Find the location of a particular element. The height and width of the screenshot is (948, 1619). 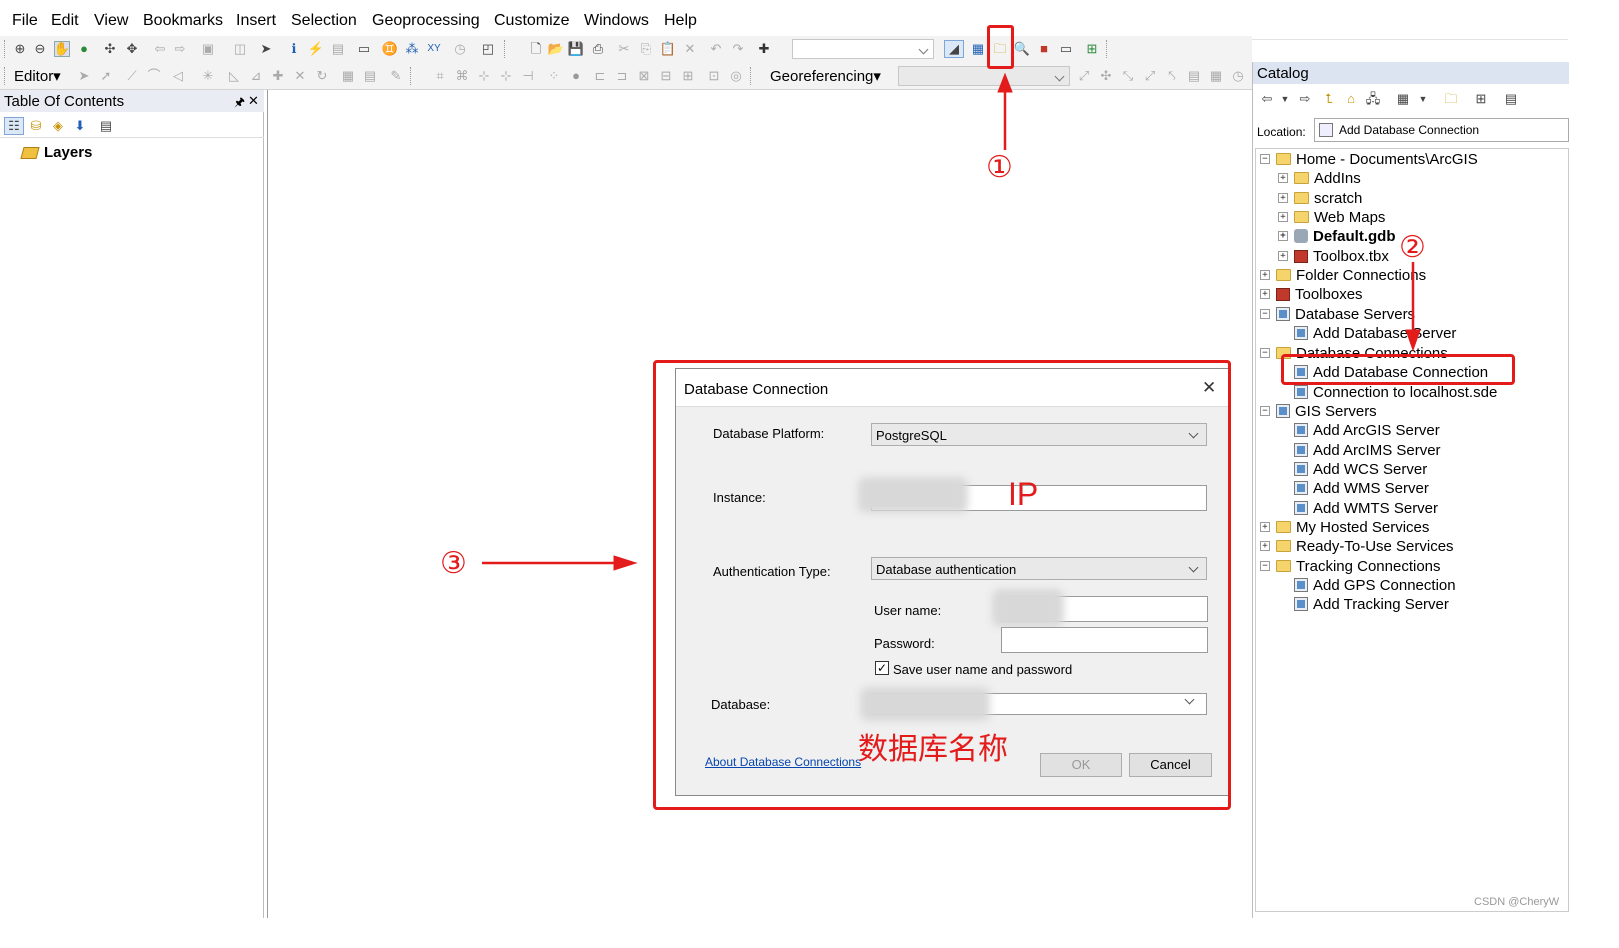

step-1-label: ① is located at coordinates (999, 167).